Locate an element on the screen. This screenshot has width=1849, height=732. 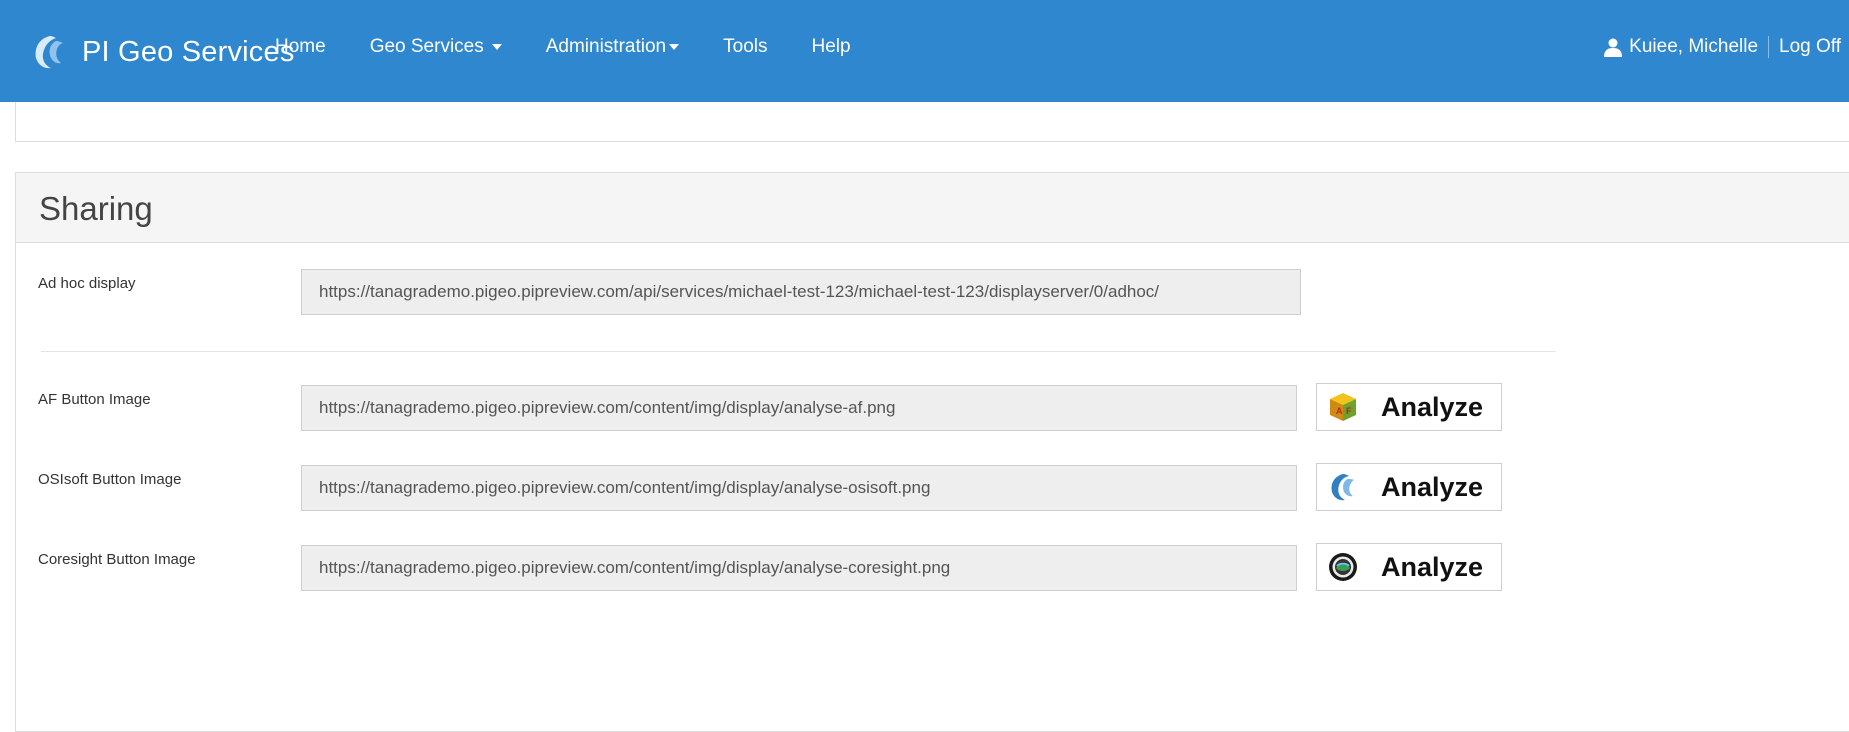
osisoft-logo-icon is located at coordinates (1342, 487).